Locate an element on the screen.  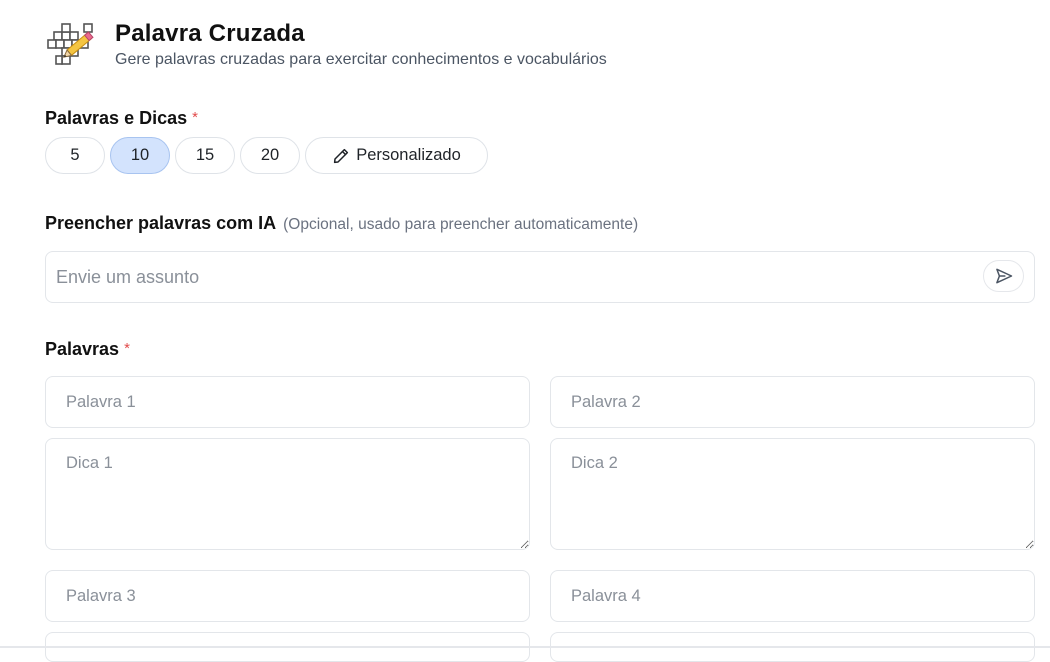
send-icon is located at coordinates (1003, 276).